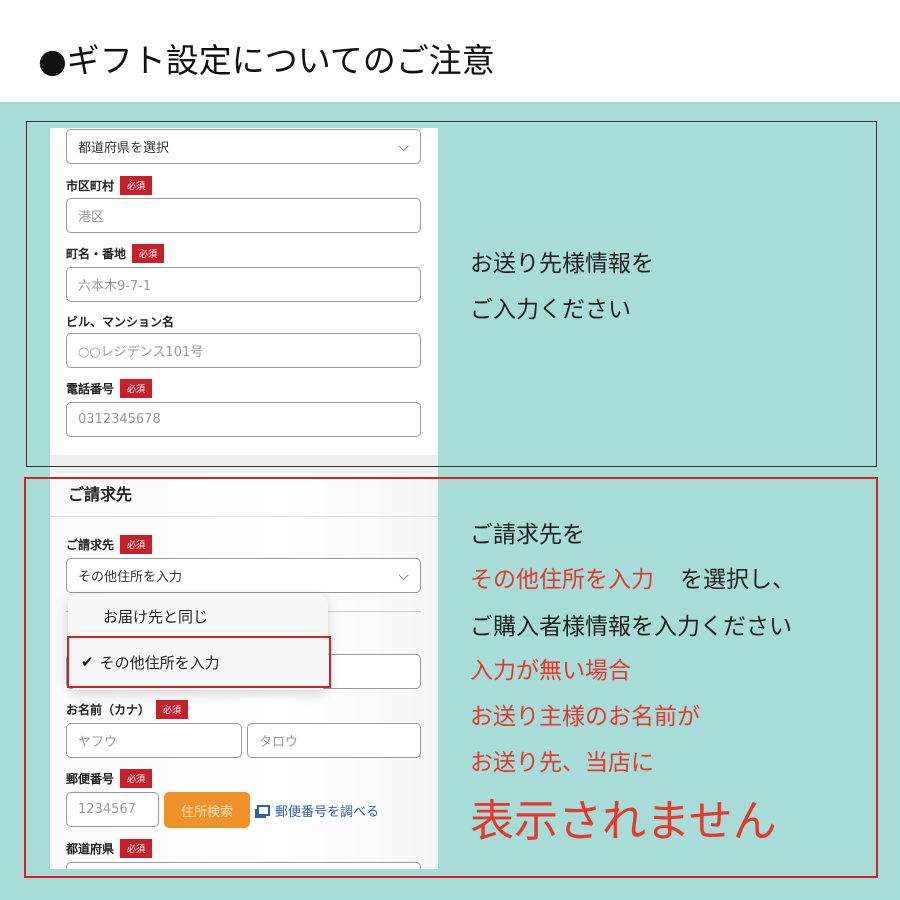 The image size is (900, 900). Describe the element at coordinates (631, 627) in the screenshot. I see `billing-note-line3: ご購入者様情報を入力ください` at that location.